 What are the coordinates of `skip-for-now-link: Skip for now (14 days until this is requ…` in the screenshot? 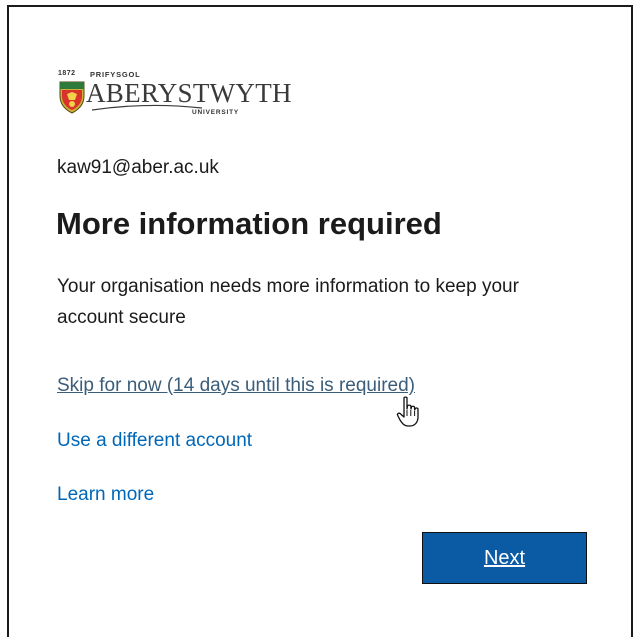 It's located at (236, 386).